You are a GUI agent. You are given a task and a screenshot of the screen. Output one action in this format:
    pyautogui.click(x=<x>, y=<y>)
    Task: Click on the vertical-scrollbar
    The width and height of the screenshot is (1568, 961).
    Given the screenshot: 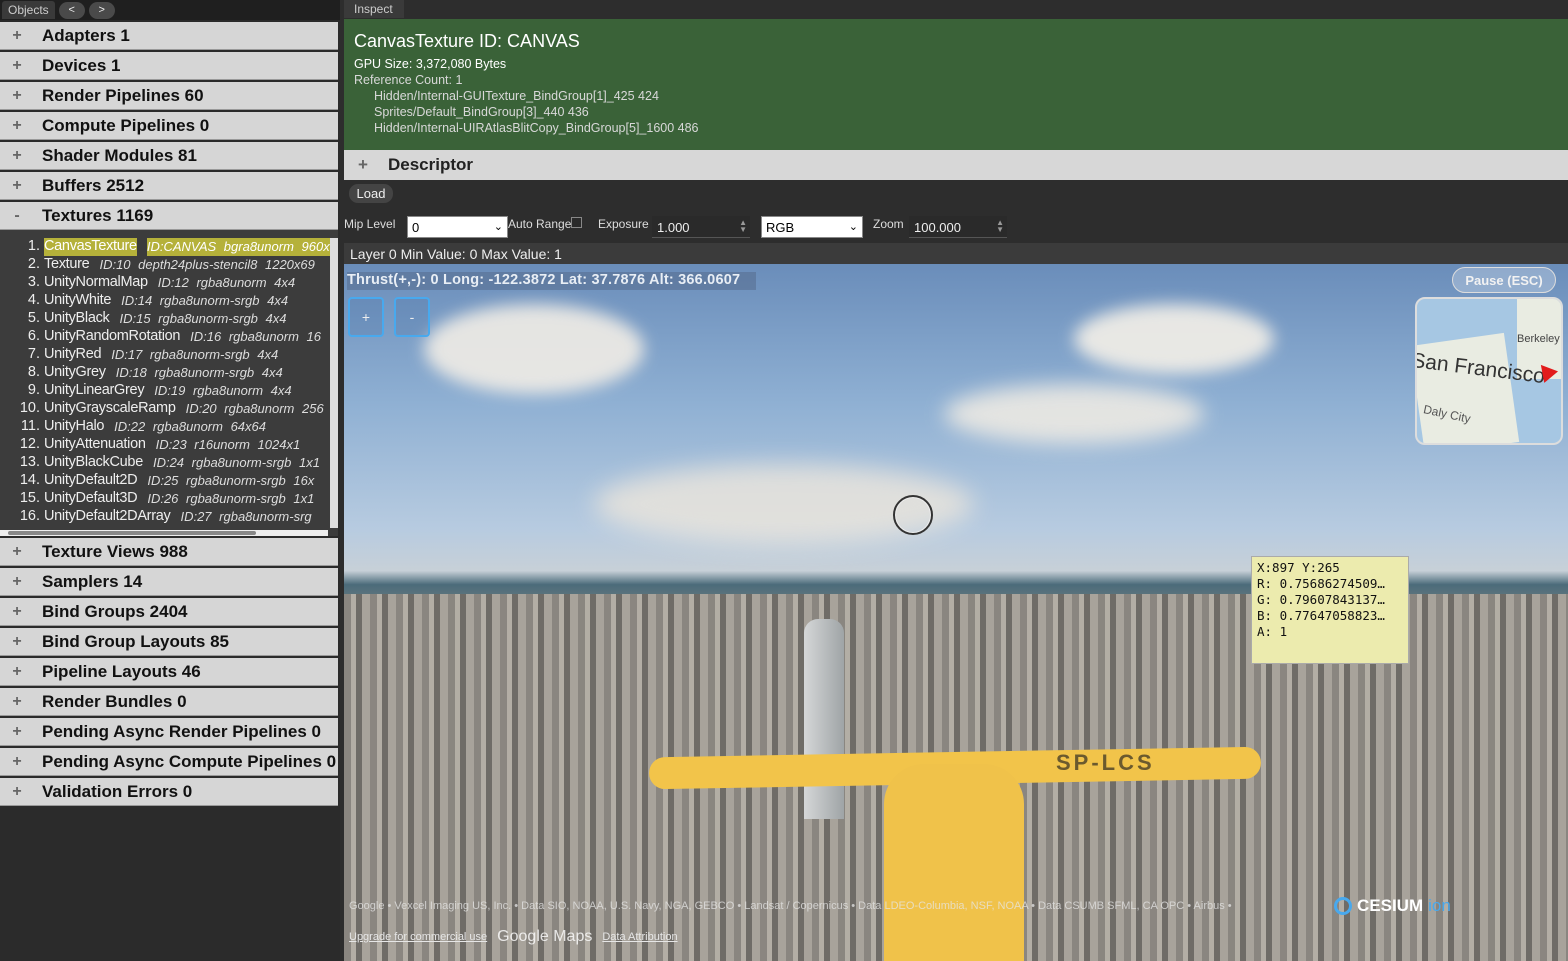 What is the action you would take?
    pyautogui.click(x=334, y=383)
    